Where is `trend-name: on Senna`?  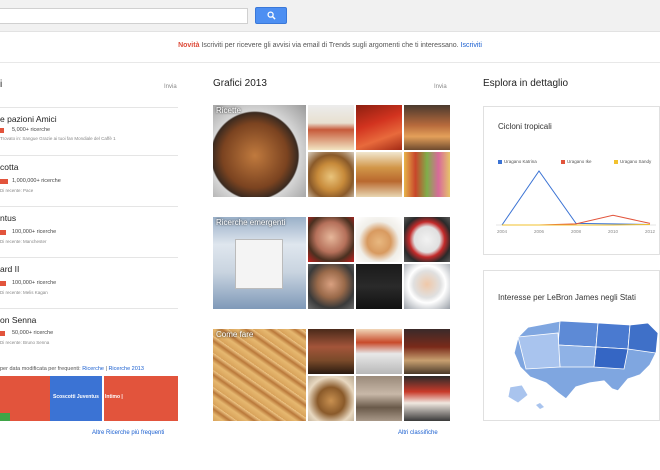
trend-name: on Senna is located at coordinates (18, 320).